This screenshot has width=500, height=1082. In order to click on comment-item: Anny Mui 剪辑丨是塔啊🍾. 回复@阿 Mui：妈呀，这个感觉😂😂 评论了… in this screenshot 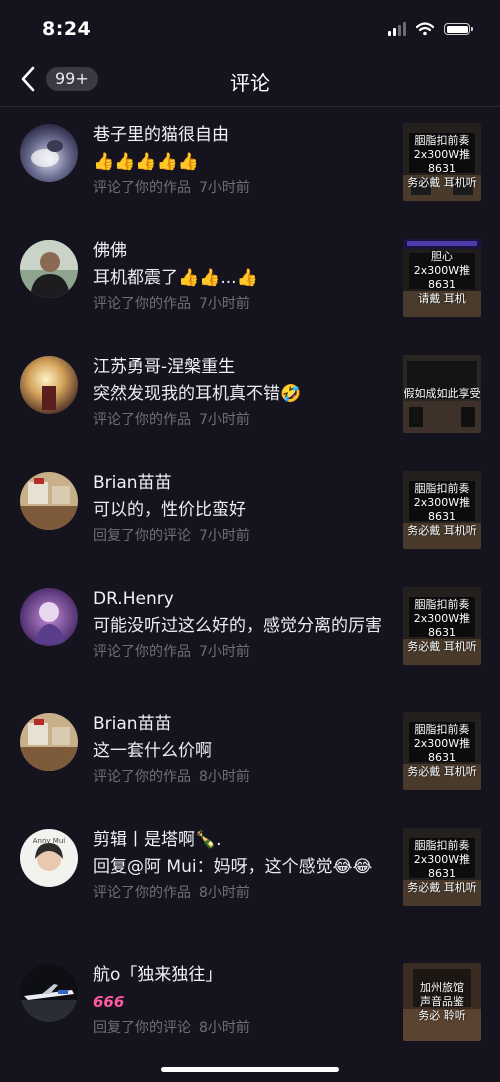, I will do `click(250, 879)`.